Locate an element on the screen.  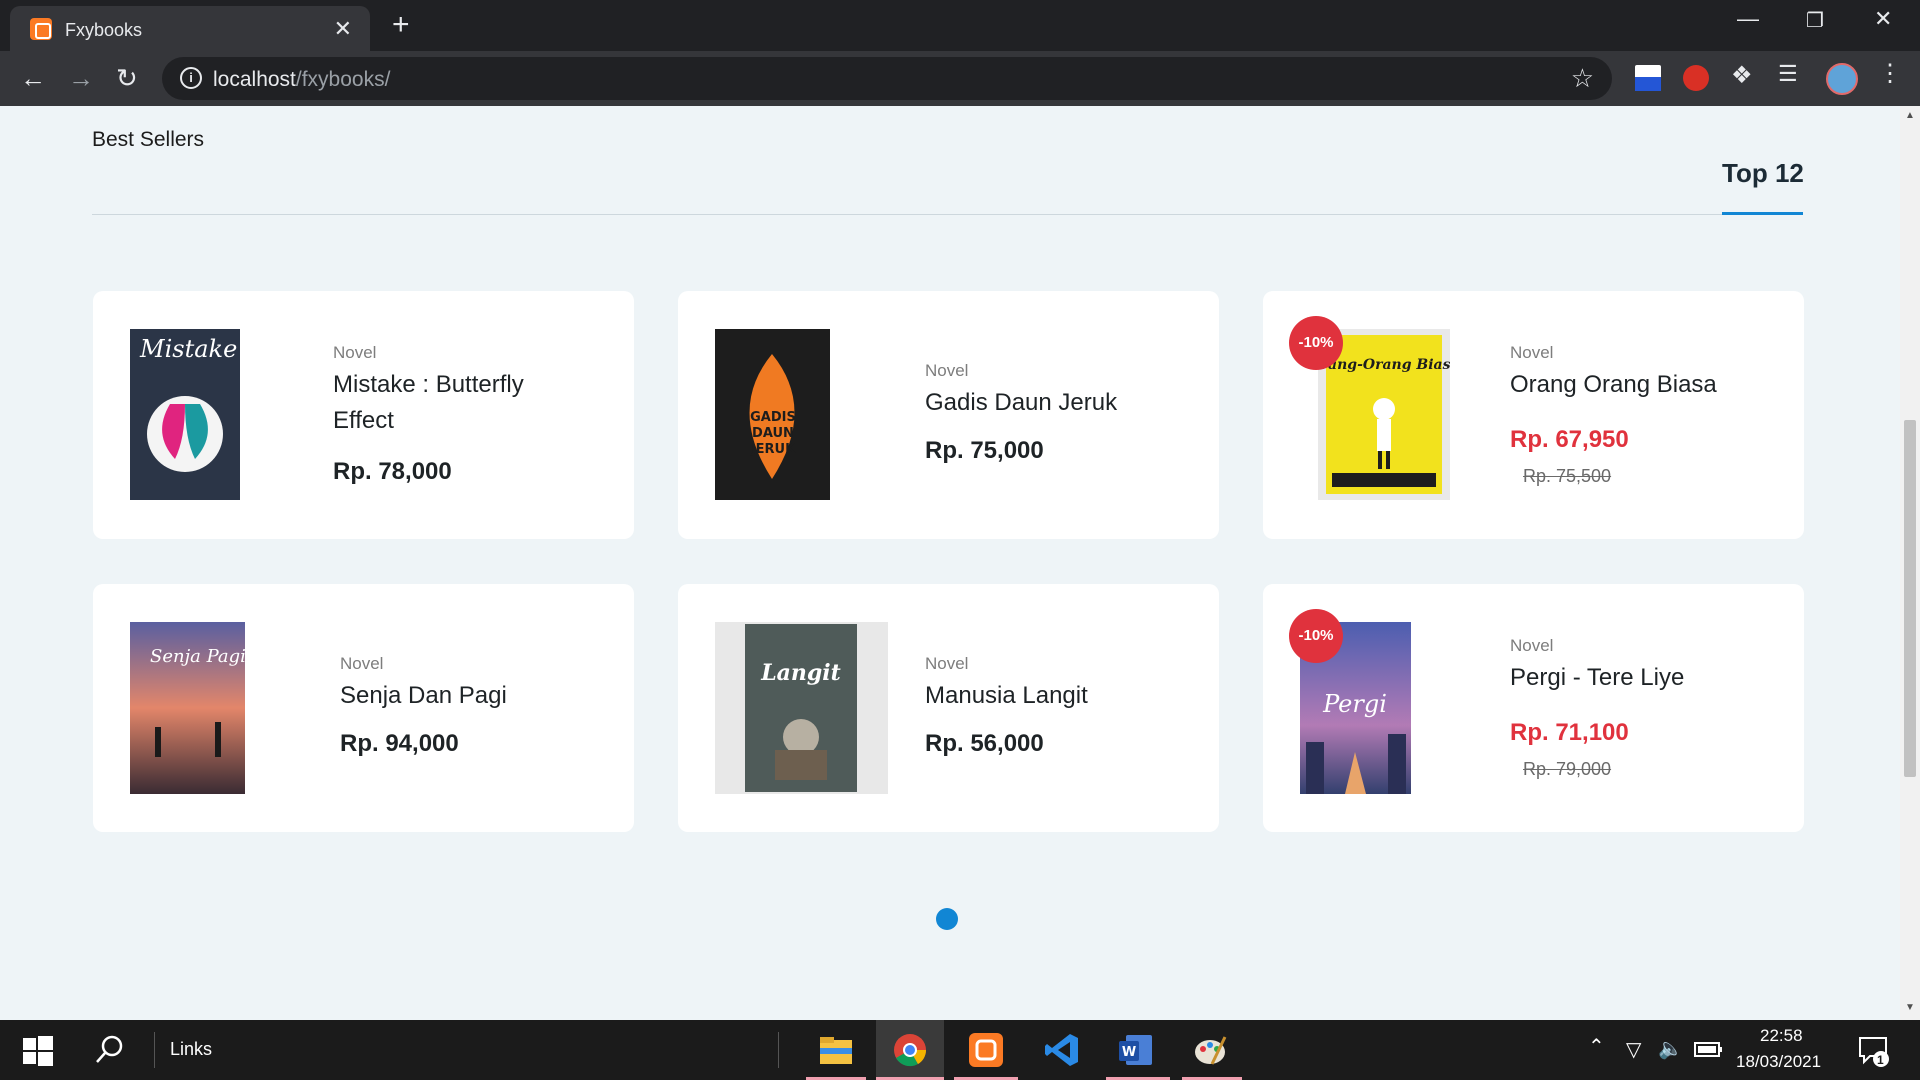
book-cover-image: GADIS DAUN JERUK is located at coordinates (772, 414).